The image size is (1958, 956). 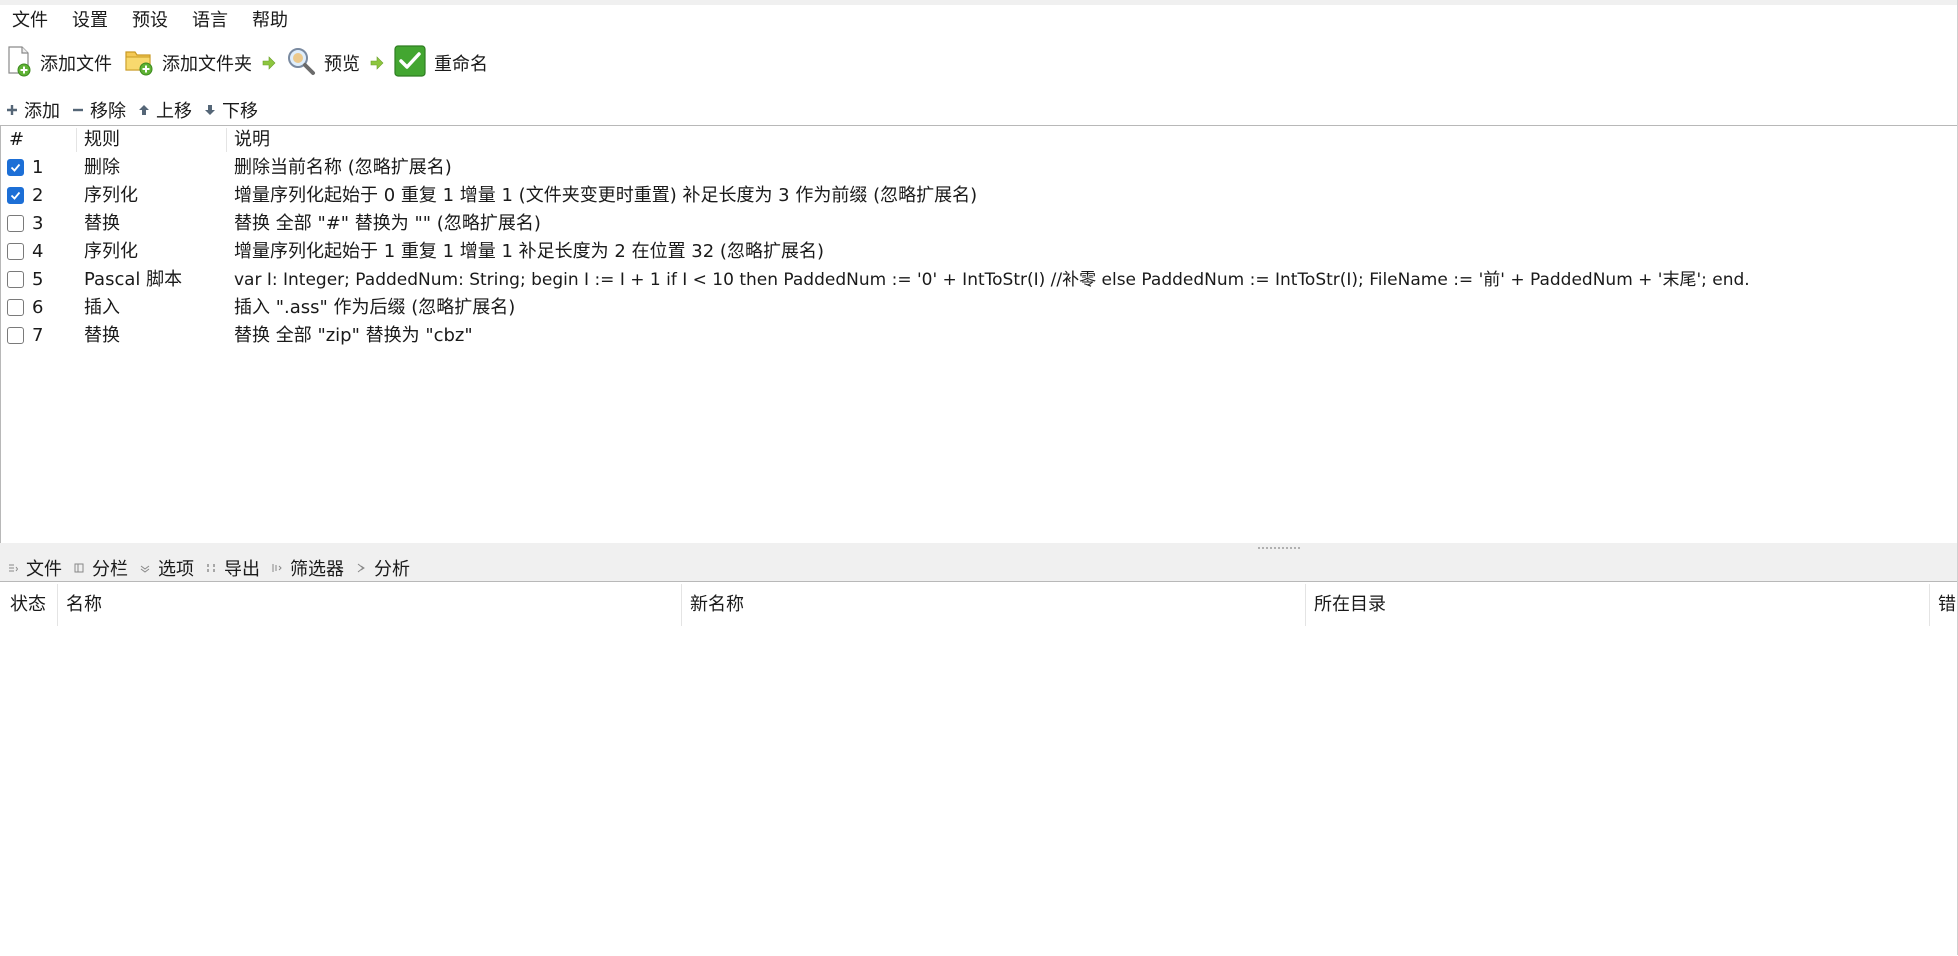 What do you see at coordinates (79, 568) in the screenshot?
I see `columns-icon` at bounding box center [79, 568].